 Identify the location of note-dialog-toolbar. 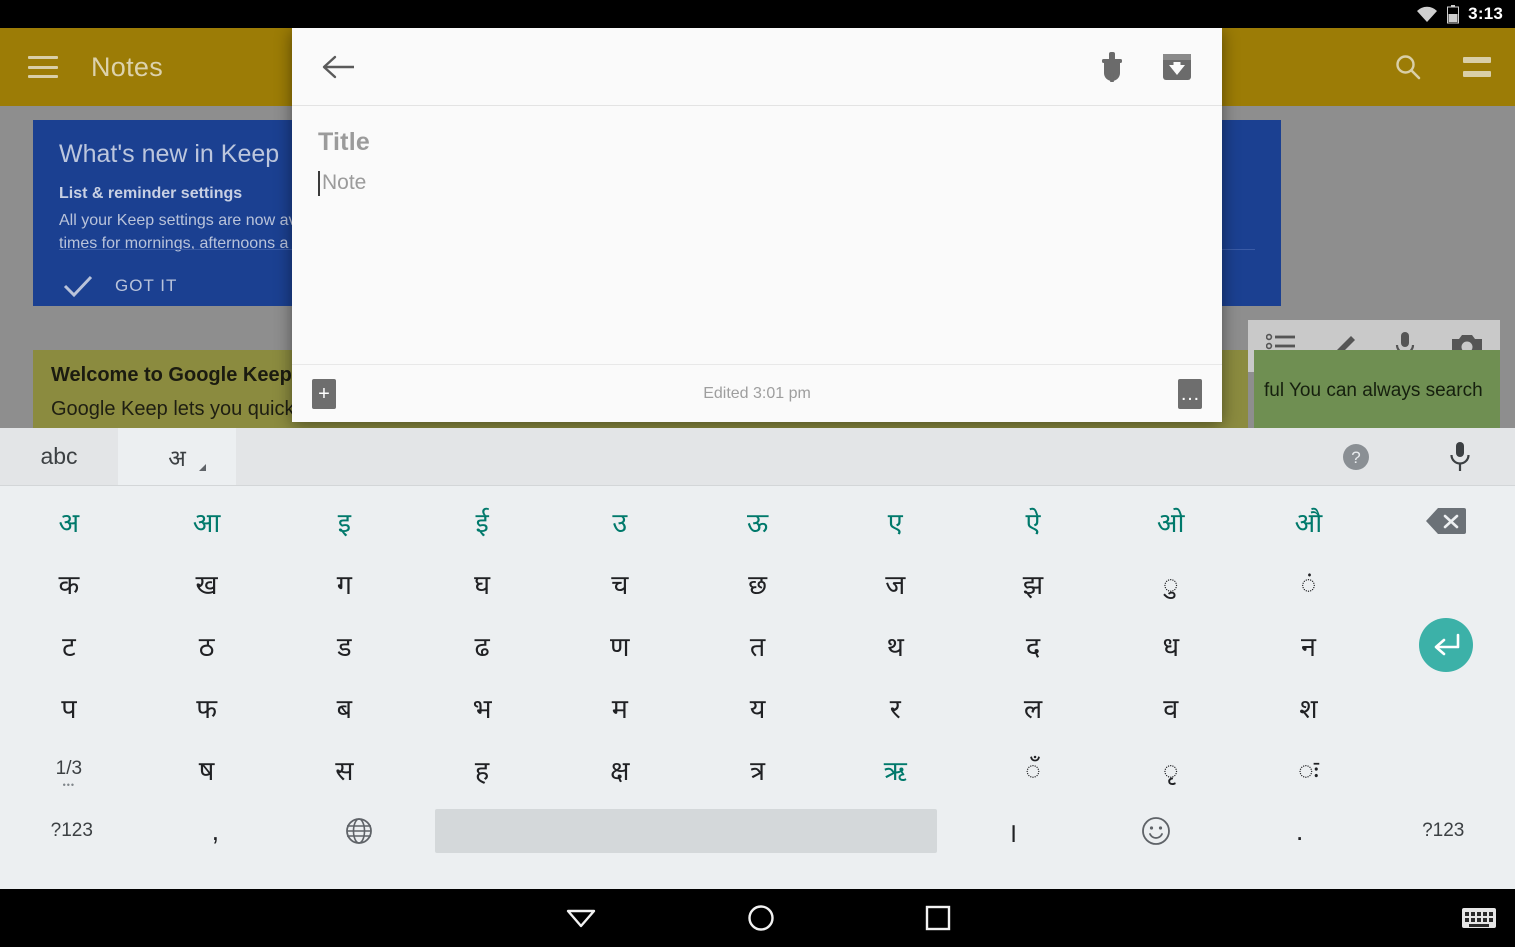
(757, 67).